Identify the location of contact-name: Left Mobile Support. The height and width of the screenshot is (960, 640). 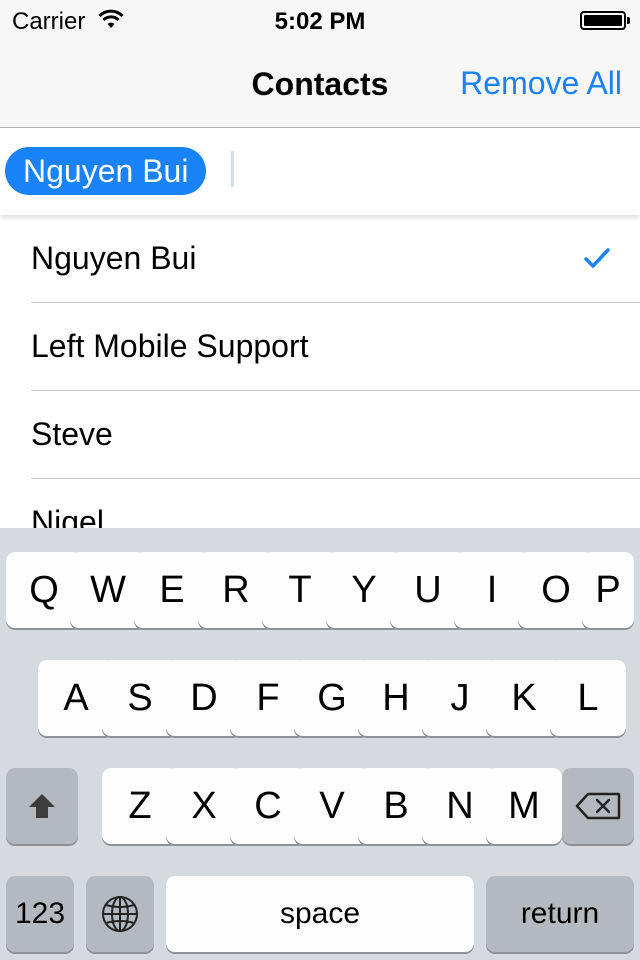
(170, 346).